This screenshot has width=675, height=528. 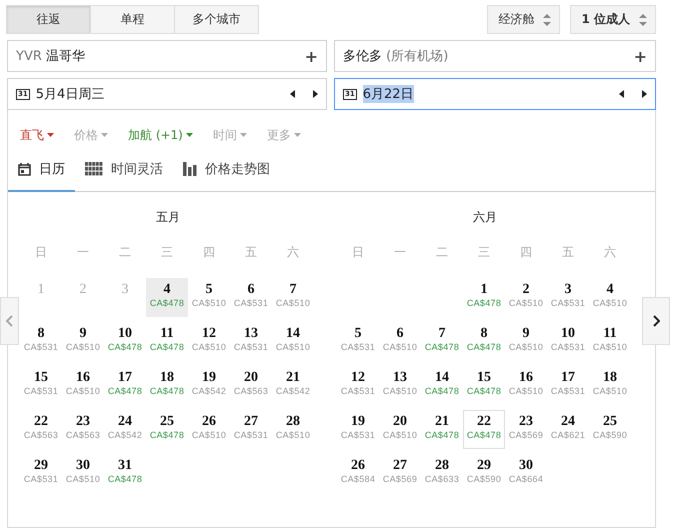 What do you see at coordinates (41, 385) in the screenshot?
I see `calendar-day: 15 CA$531` at bounding box center [41, 385].